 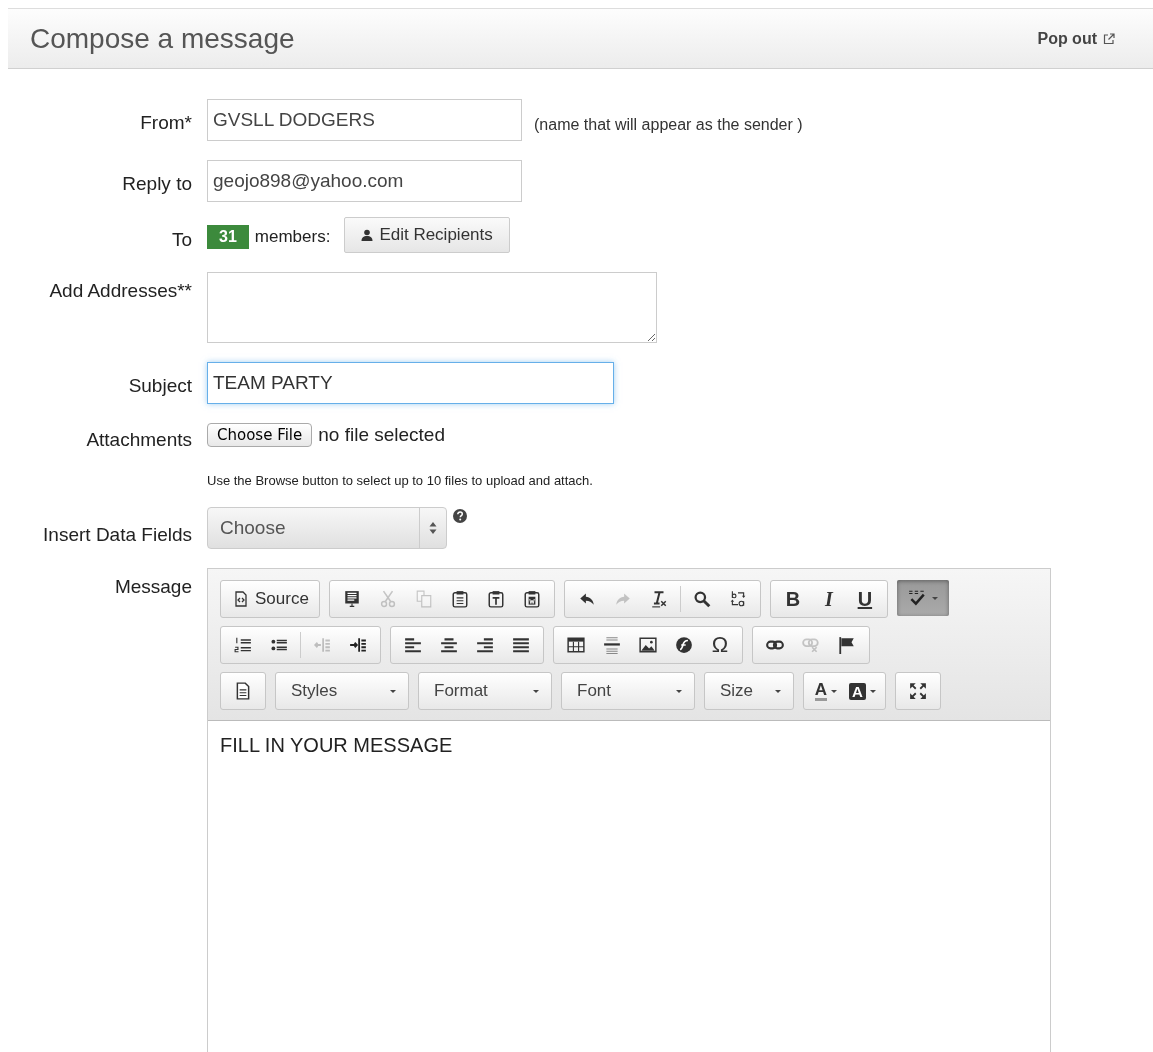 What do you see at coordinates (120, 290) in the screenshot?
I see `field-label: Add Addresses**` at bounding box center [120, 290].